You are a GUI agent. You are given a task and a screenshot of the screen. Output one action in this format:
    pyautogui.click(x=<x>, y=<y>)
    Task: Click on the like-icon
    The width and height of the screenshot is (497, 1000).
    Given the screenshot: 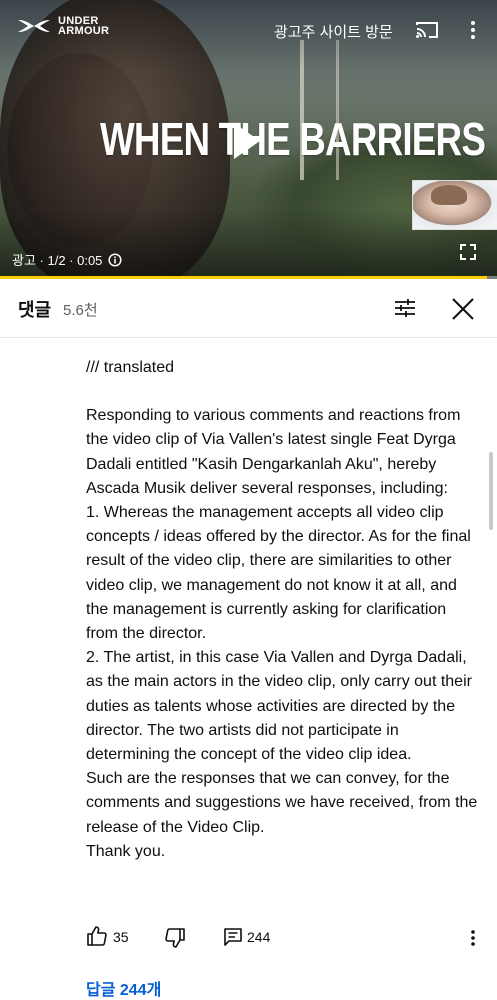 What is the action you would take?
    pyautogui.click(x=97, y=936)
    